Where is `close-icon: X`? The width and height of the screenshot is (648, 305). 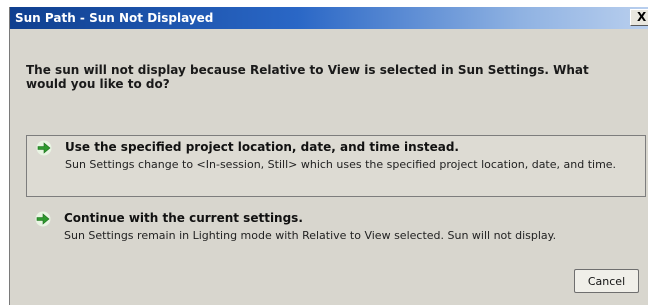
close-icon: X is located at coordinates (642, 17).